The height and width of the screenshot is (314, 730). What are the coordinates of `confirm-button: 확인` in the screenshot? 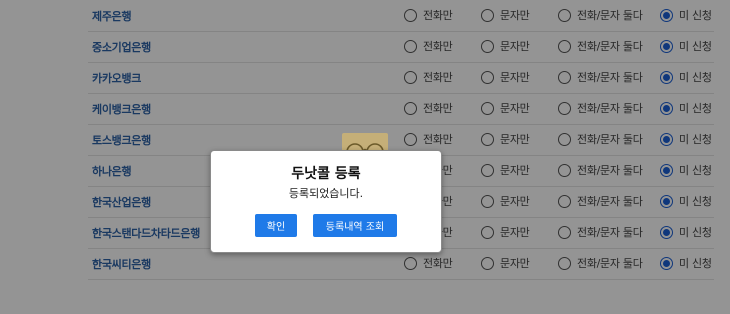 It's located at (276, 225).